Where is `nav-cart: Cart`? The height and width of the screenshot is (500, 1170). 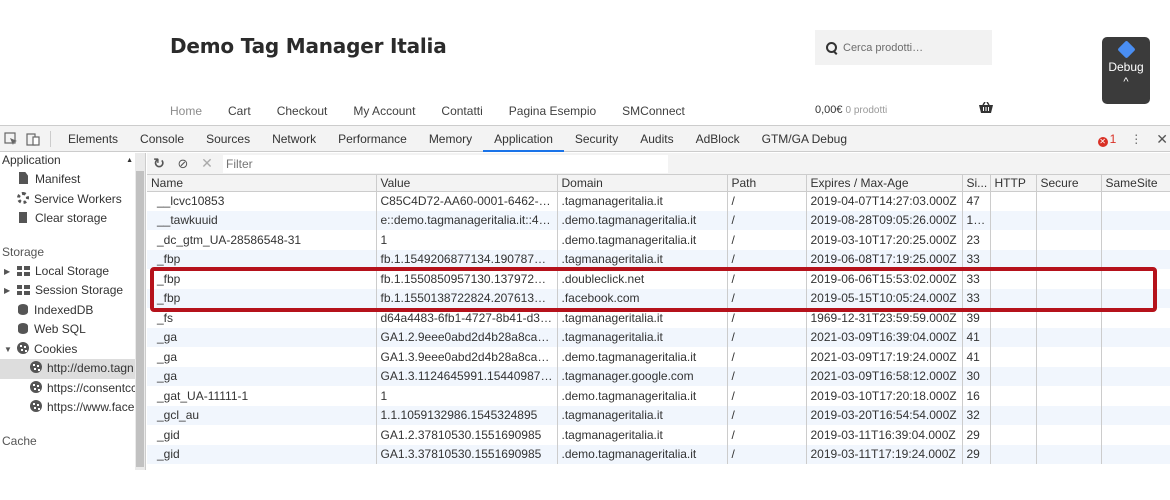 nav-cart: Cart is located at coordinates (239, 111).